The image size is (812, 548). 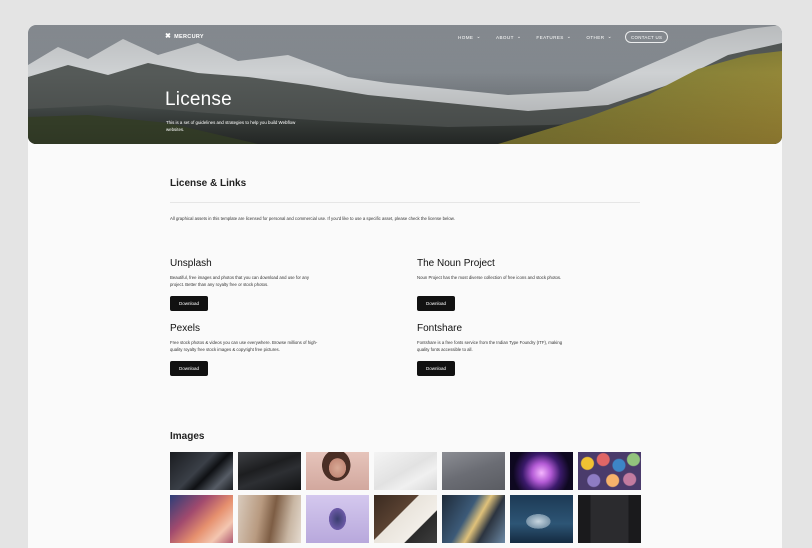 I want to click on brand-logo: ✖ MERCURY, so click(x=184, y=36).